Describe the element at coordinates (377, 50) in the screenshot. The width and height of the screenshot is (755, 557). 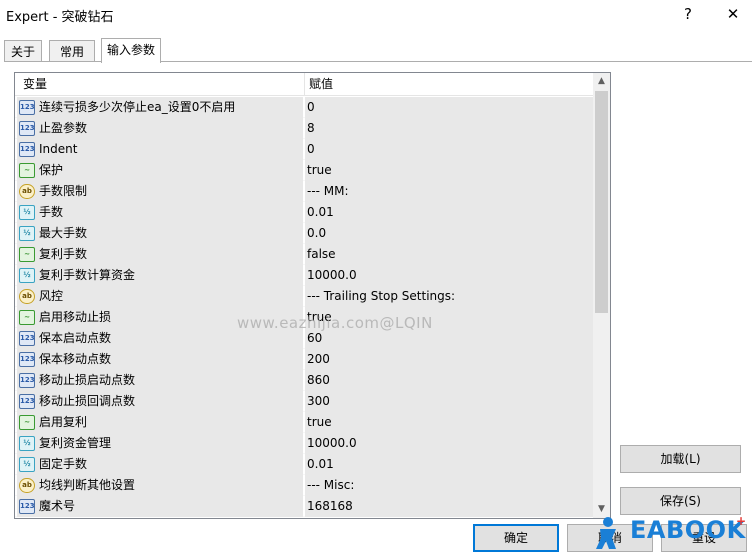
I see `tab-strip: 关于 常用 输入参数` at that location.